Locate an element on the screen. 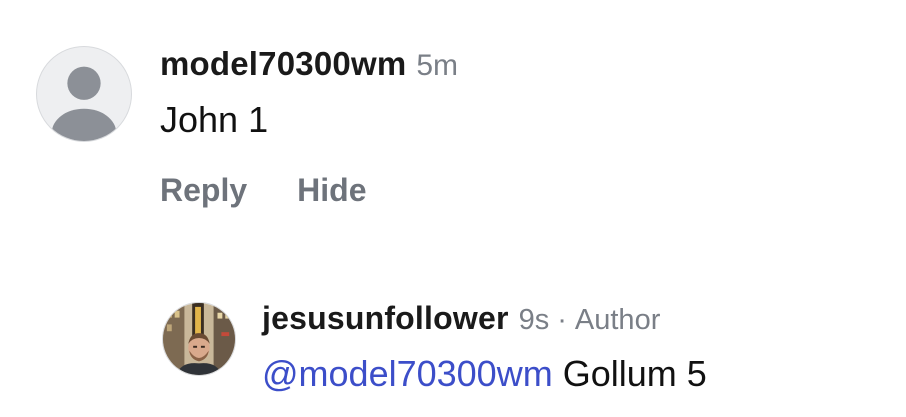 Image resolution: width=906 pixels, height=417 pixels. hide-button: Hide is located at coordinates (331, 190).